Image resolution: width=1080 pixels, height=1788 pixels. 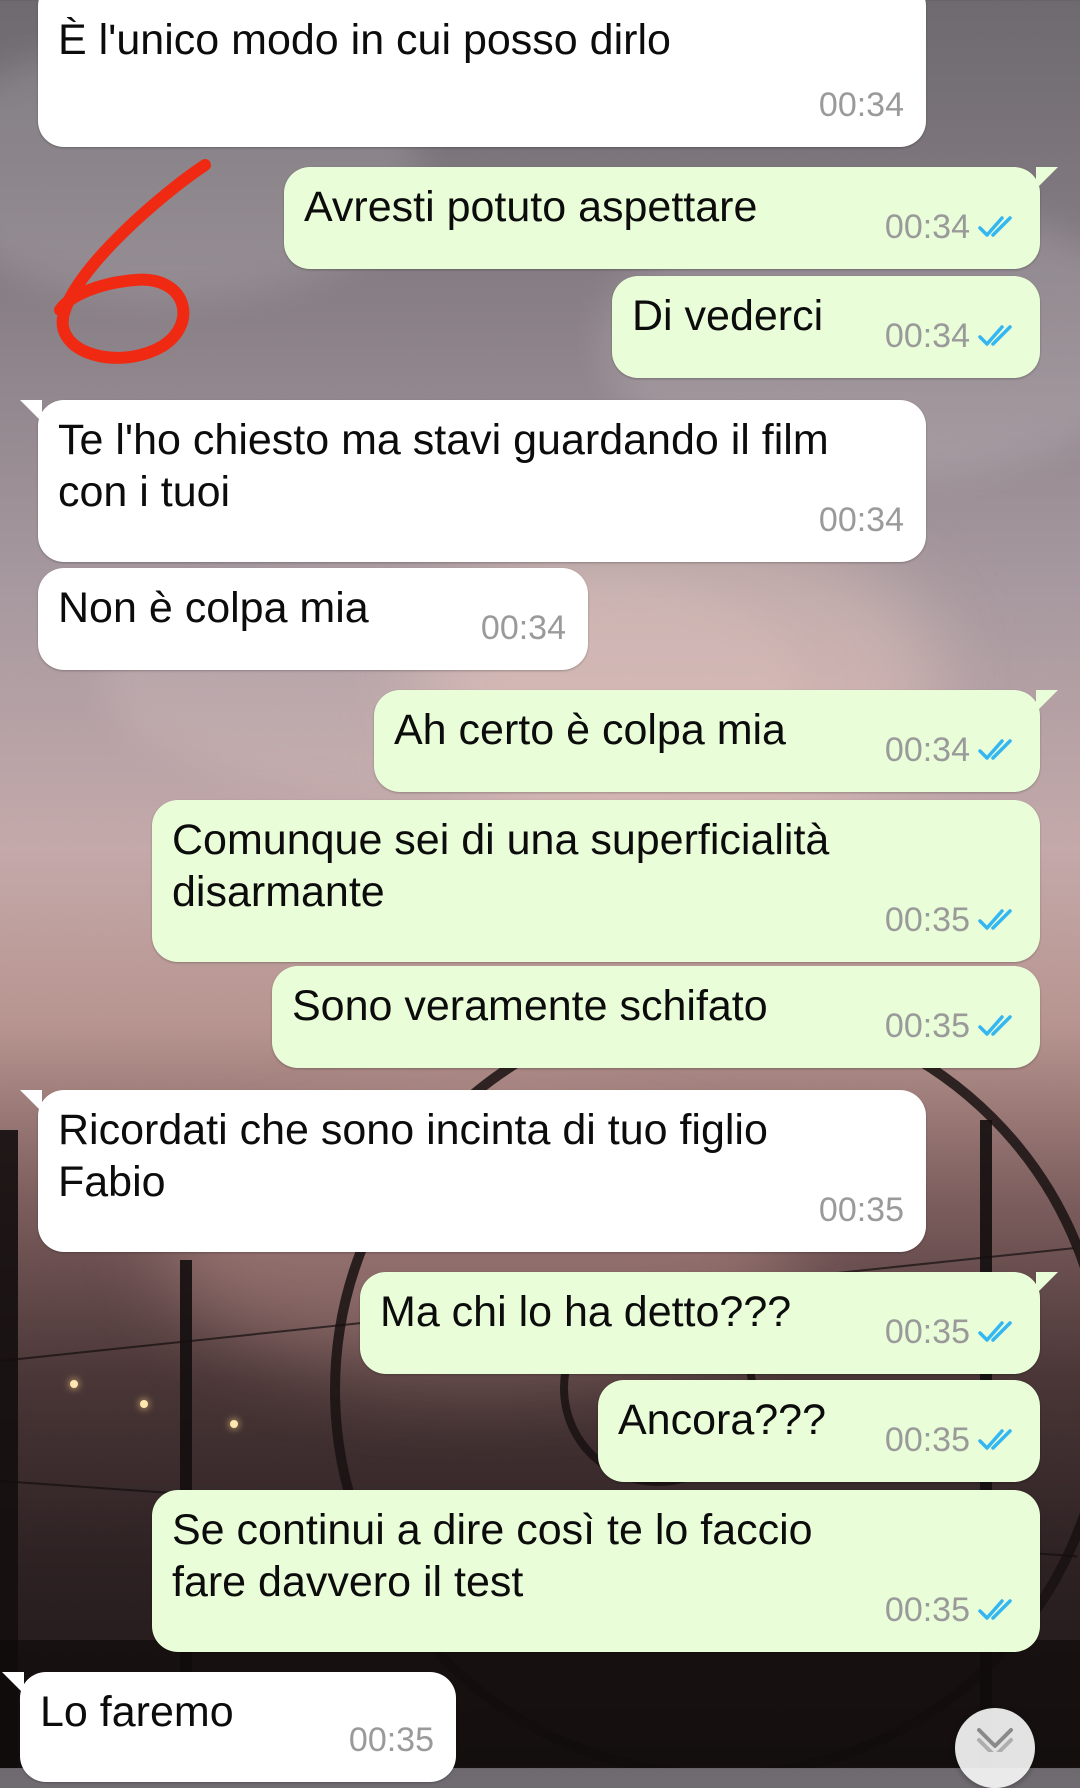 I want to click on outgoing-message: Sono veramente schifato 00:35, so click(x=656, y=1017).